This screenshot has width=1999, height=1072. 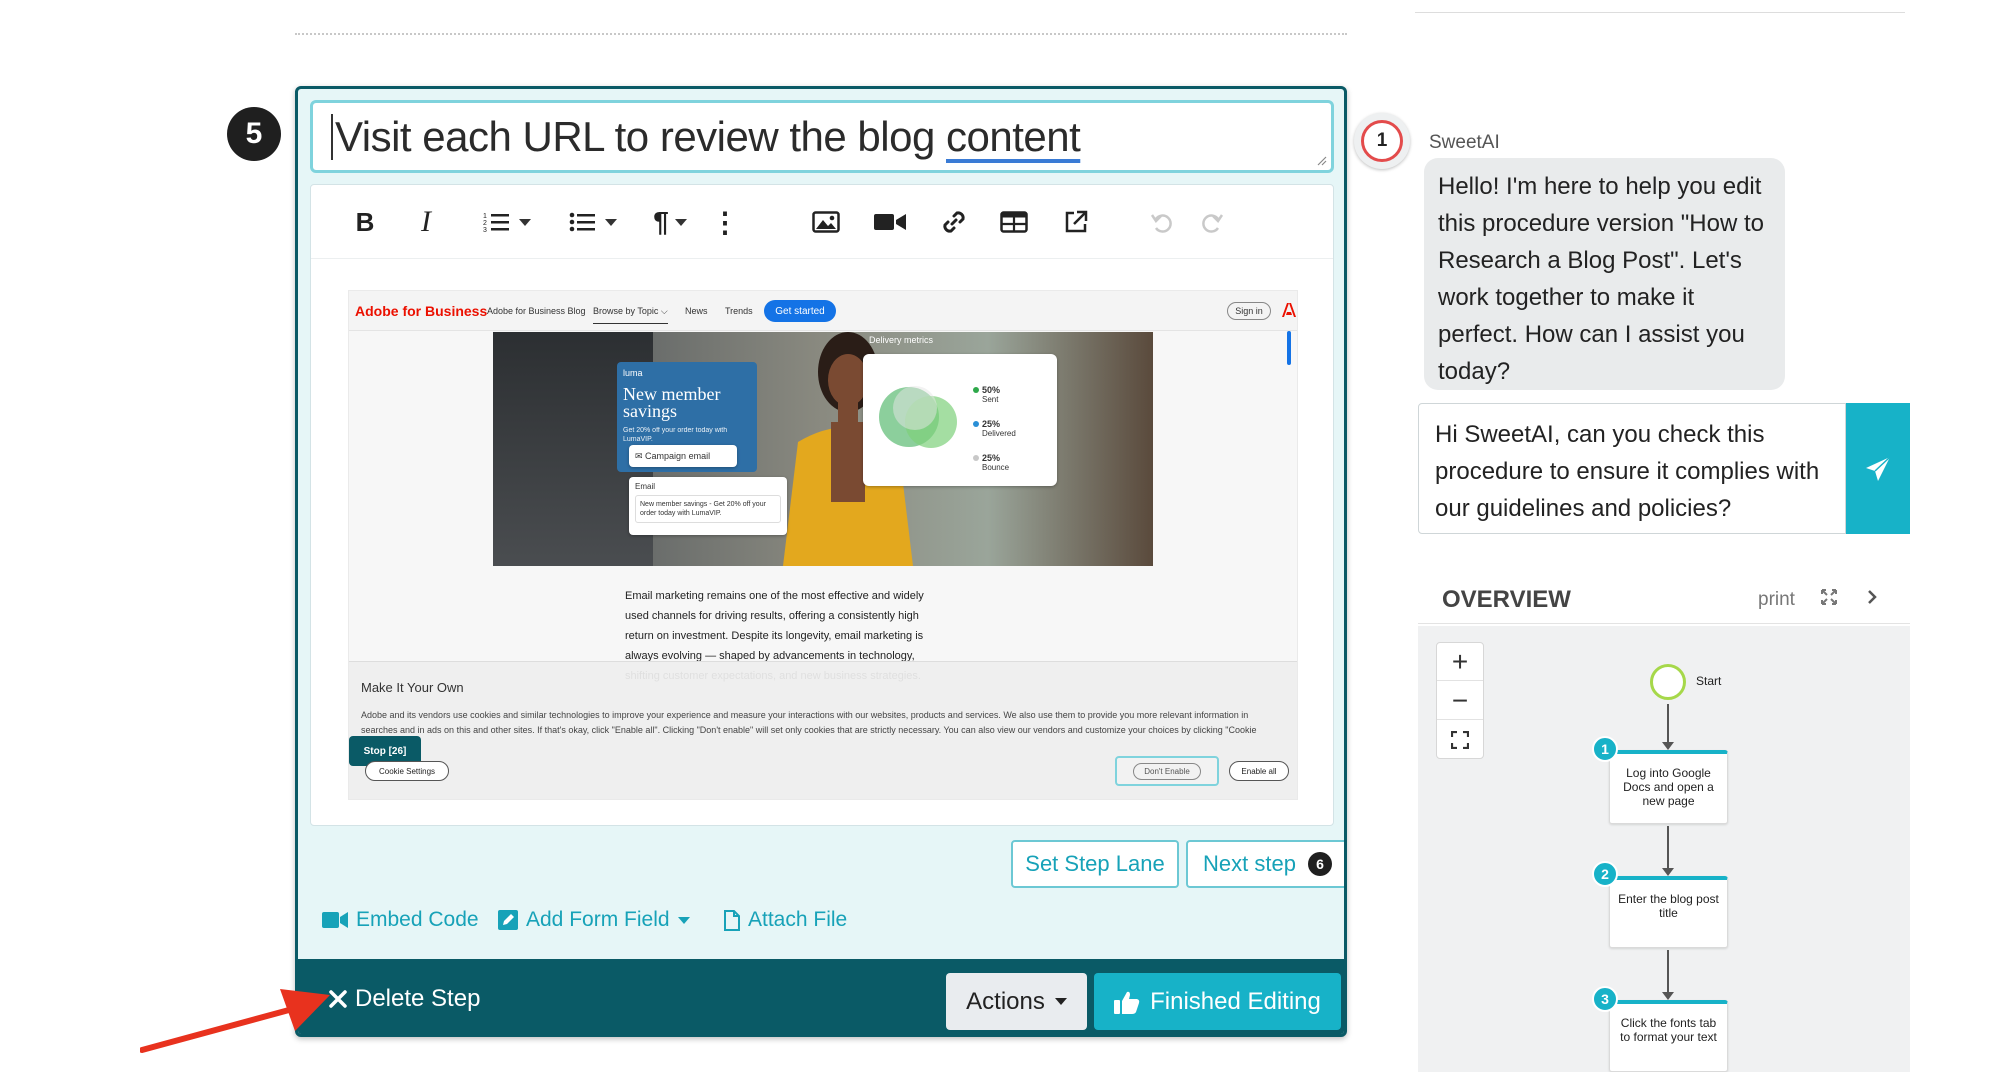 What do you see at coordinates (1382, 141) in the screenshot?
I see `comment-count-badge: 1` at bounding box center [1382, 141].